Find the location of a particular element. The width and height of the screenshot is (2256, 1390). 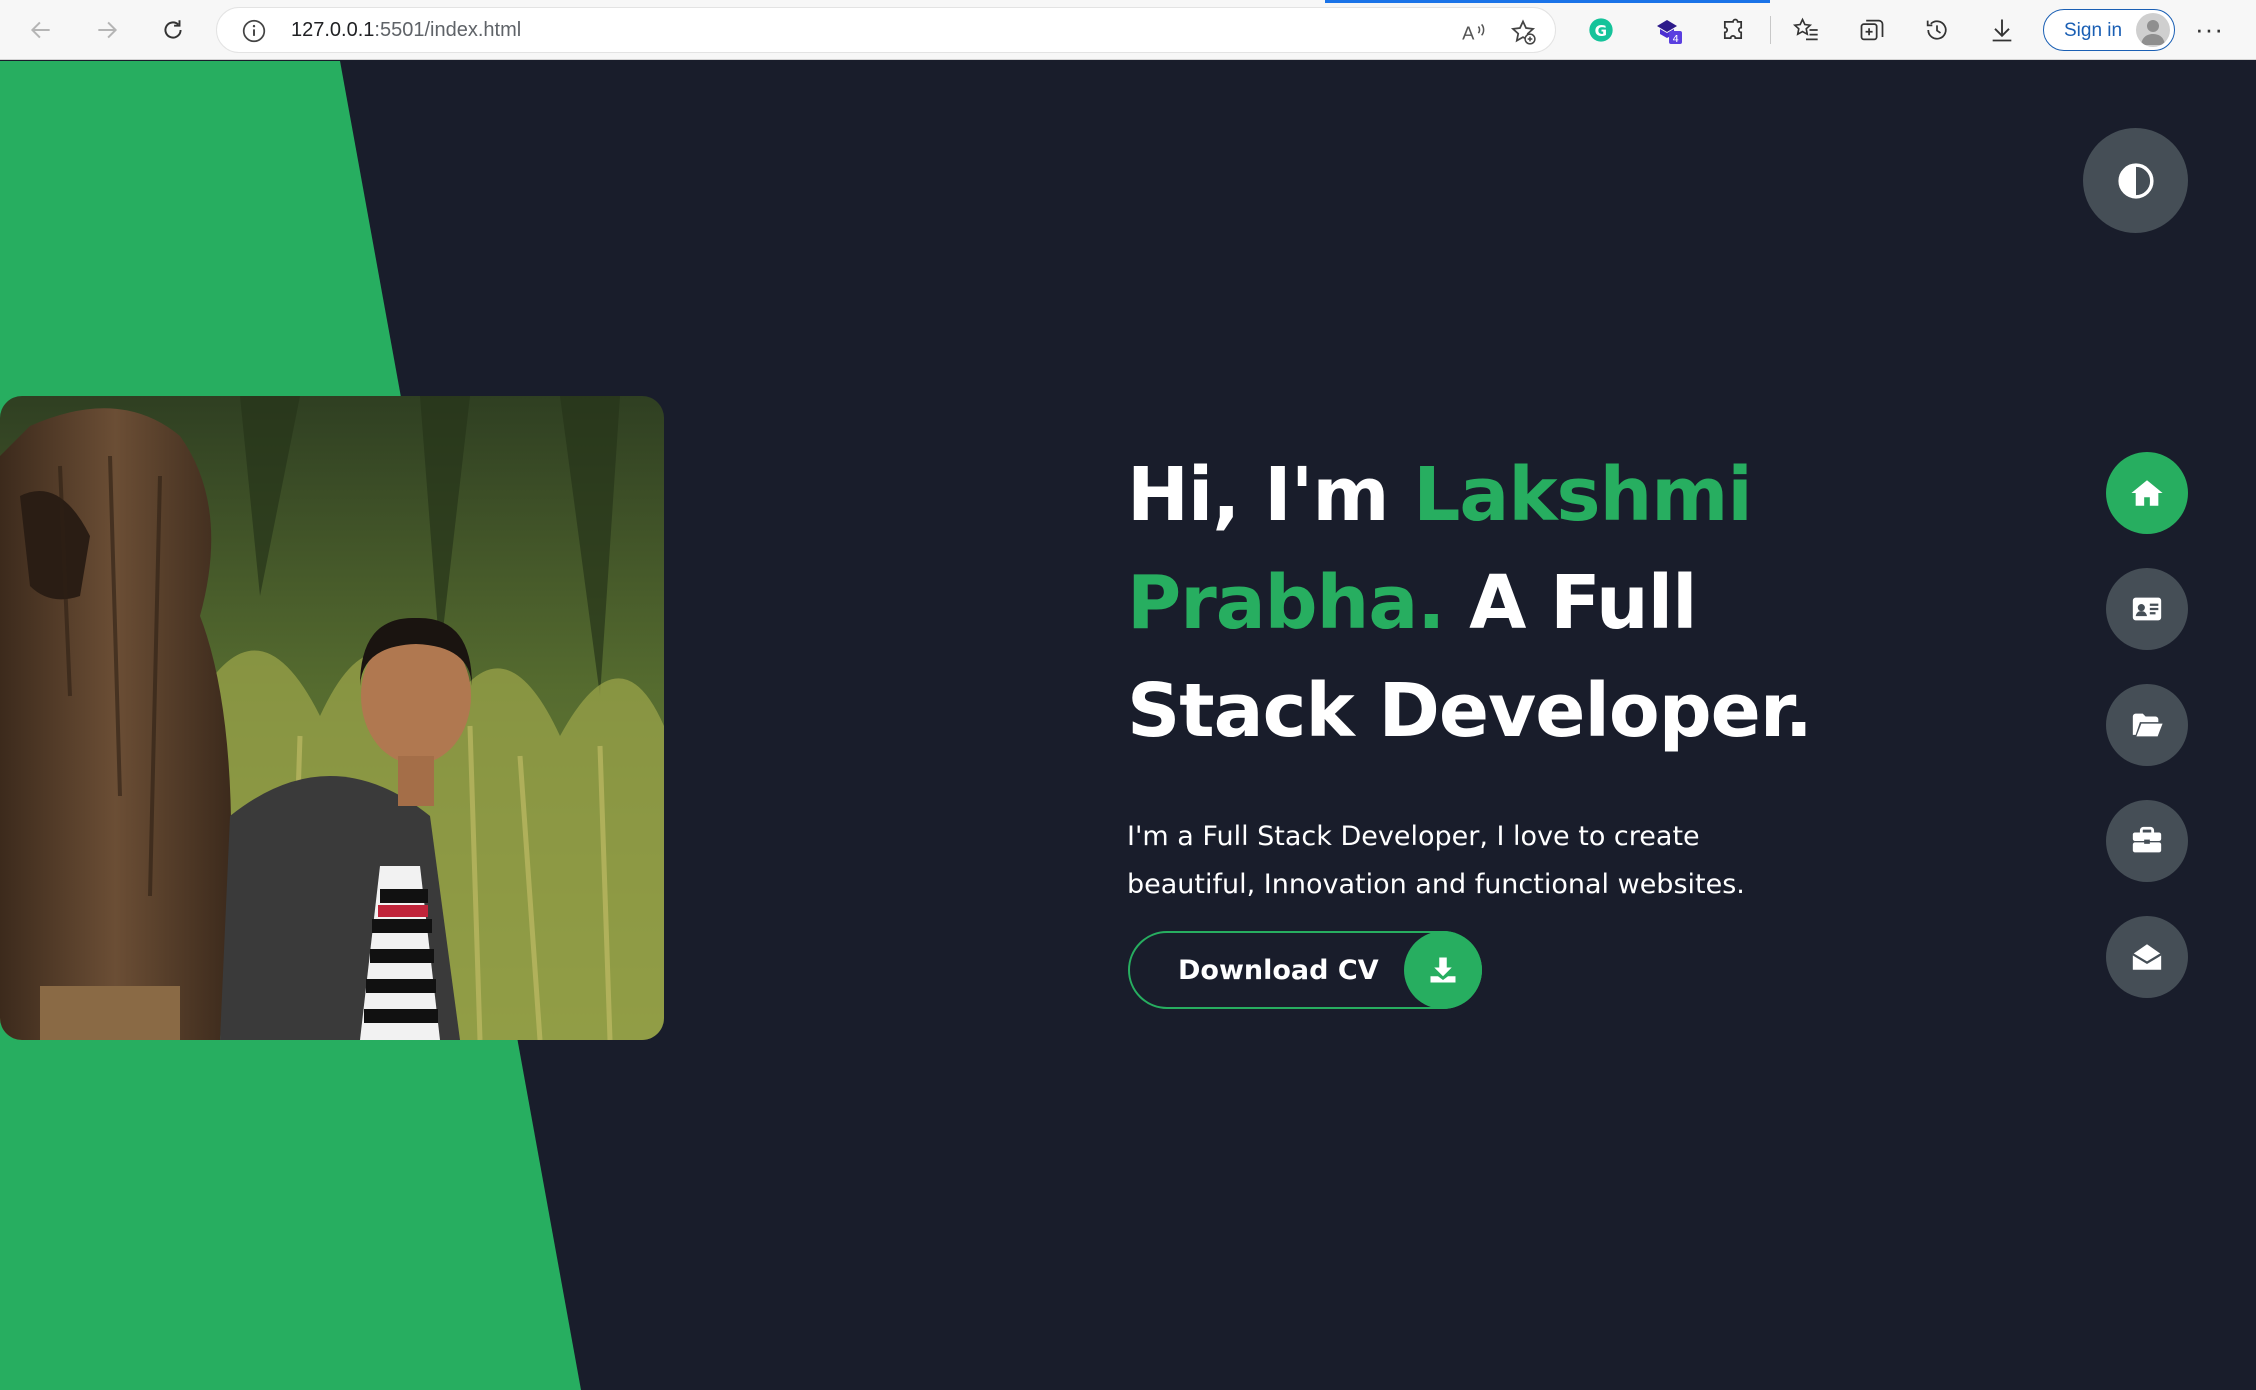

nav-control-experience is located at coordinates (2147, 841).